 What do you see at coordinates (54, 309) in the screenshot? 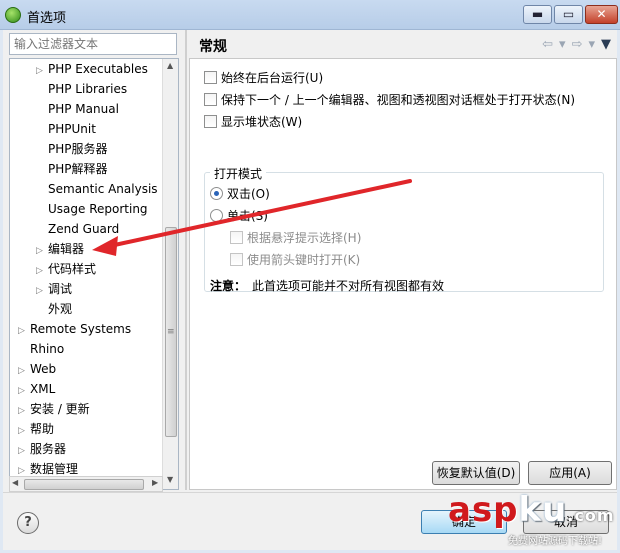
I see `tree-item: 外观` at bounding box center [54, 309].